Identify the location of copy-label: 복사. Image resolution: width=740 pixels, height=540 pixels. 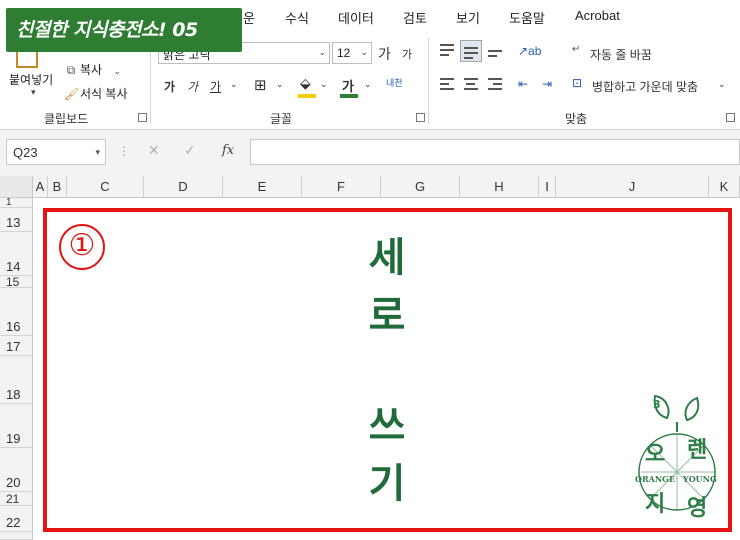
(91, 70).